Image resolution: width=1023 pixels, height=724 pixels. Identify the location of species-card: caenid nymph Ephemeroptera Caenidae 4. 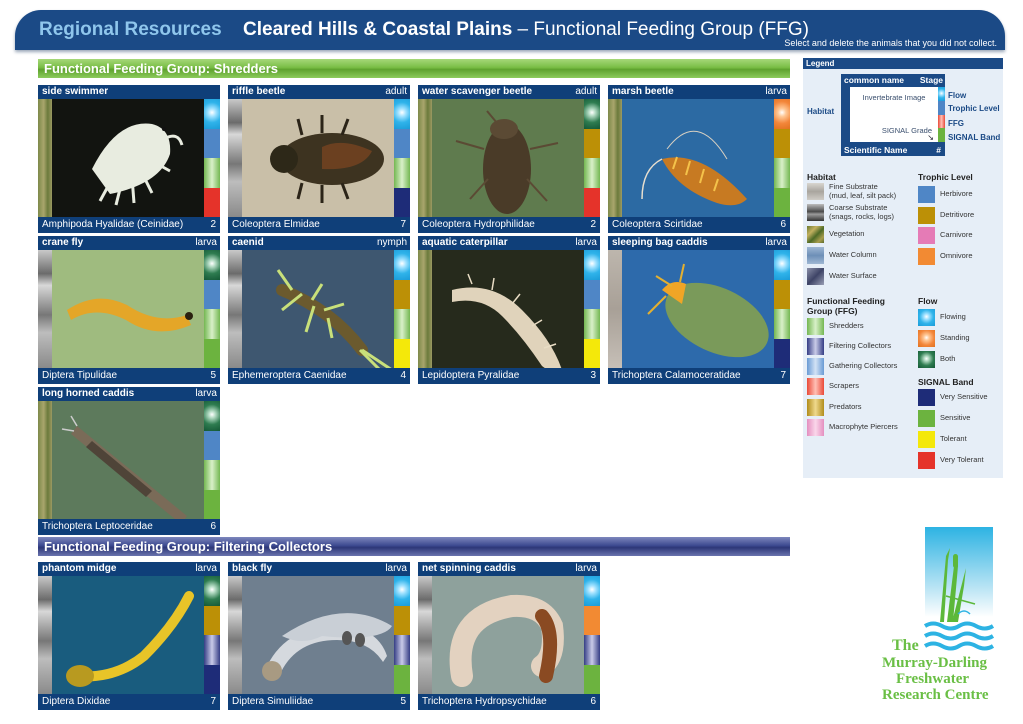
(319, 310).